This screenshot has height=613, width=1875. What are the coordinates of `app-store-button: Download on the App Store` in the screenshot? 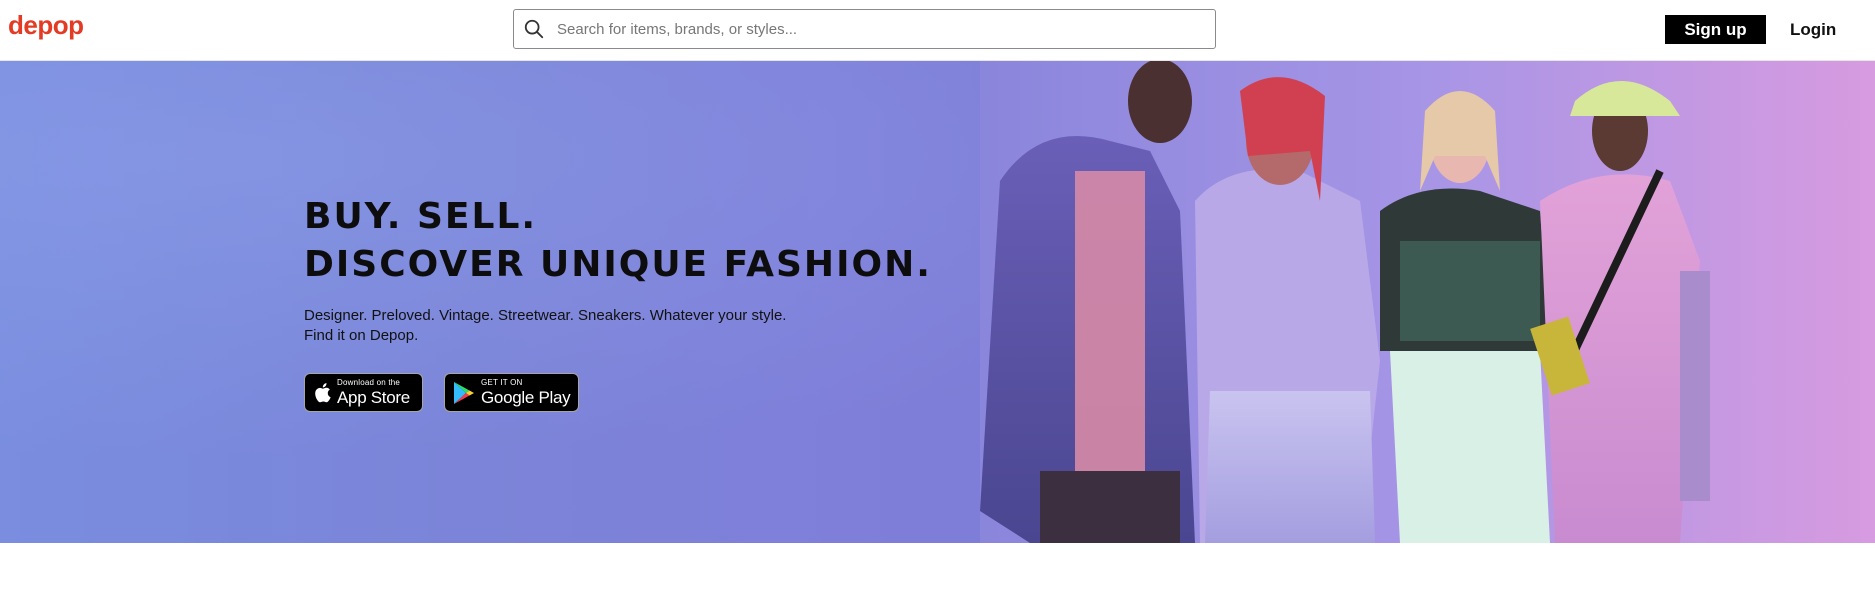 It's located at (363, 392).